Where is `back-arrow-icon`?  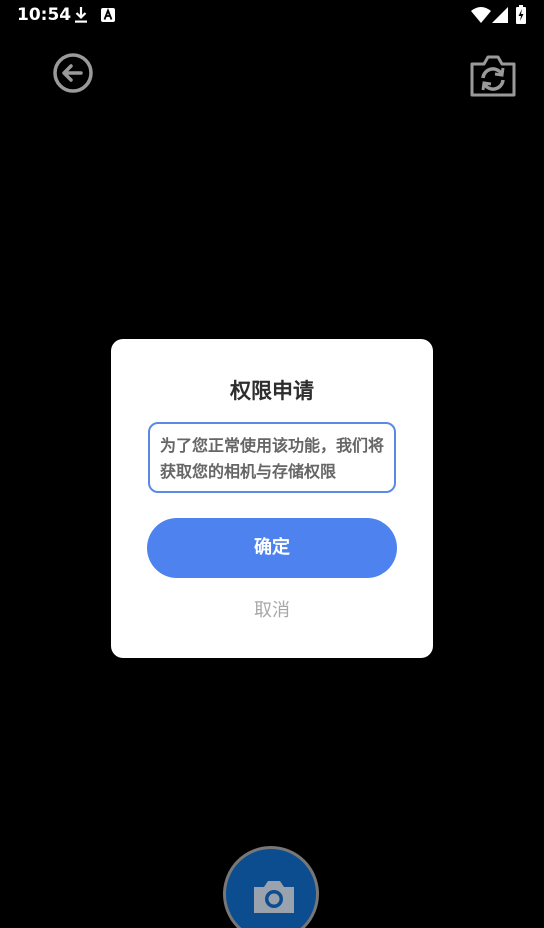 back-arrow-icon is located at coordinates (73, 73).